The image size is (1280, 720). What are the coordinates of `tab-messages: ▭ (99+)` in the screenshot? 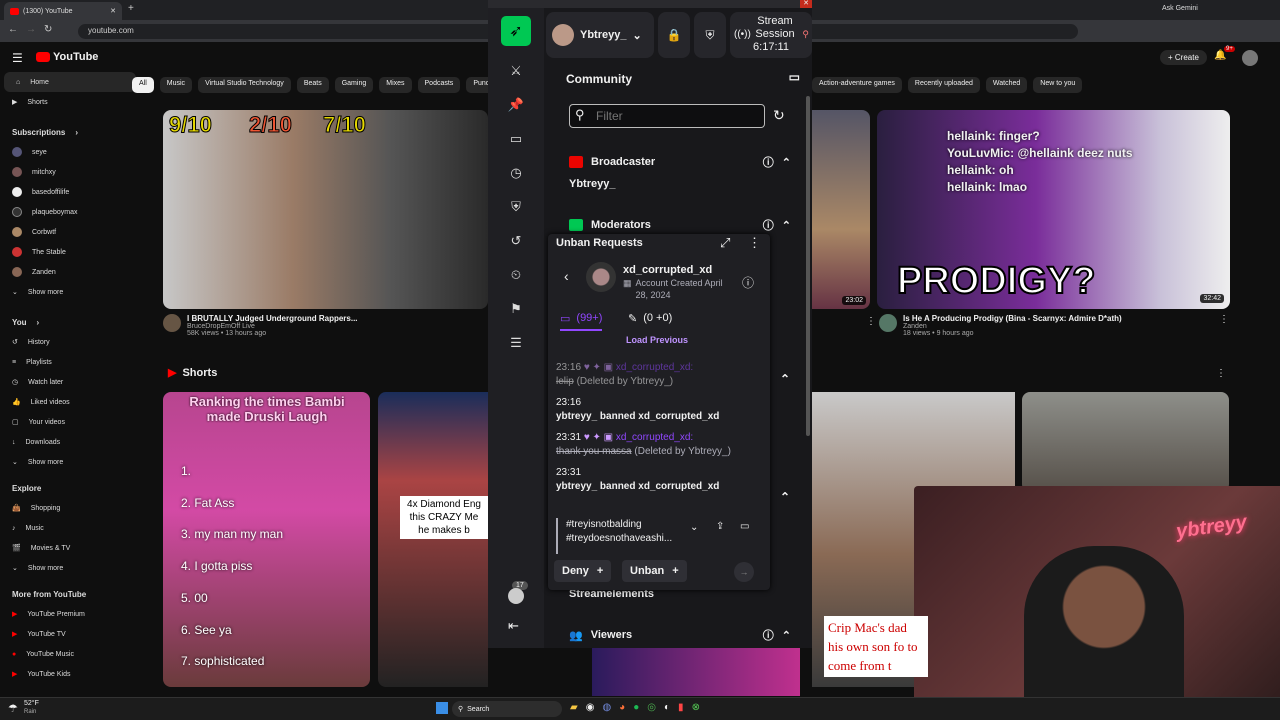 It's located at (581, 321).